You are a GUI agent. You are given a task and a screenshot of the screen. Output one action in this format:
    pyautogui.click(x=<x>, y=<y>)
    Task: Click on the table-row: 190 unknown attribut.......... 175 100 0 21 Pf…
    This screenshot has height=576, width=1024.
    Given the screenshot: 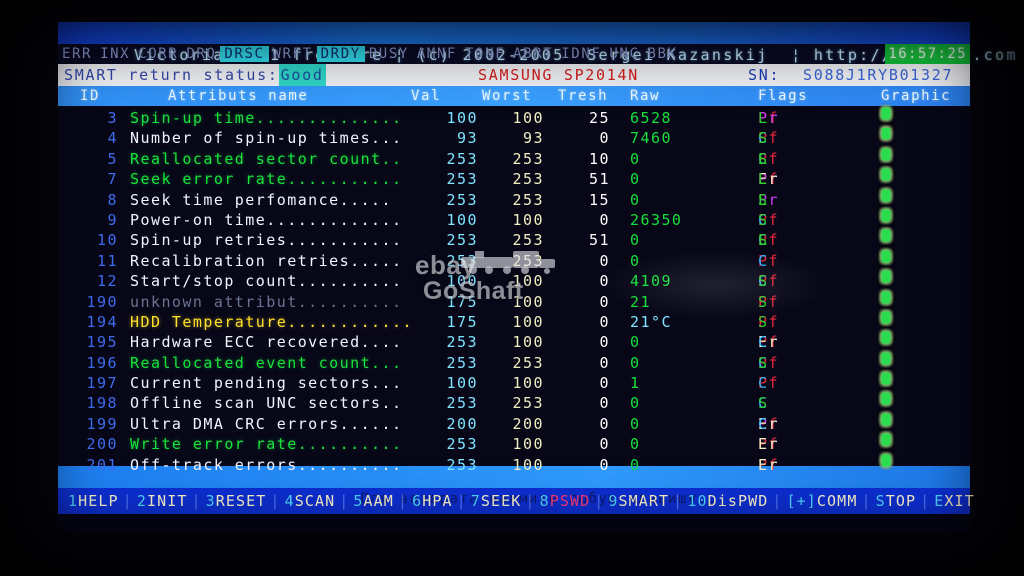 What is the action you would take?
    pyautogui.click(x=514, y=301)
    